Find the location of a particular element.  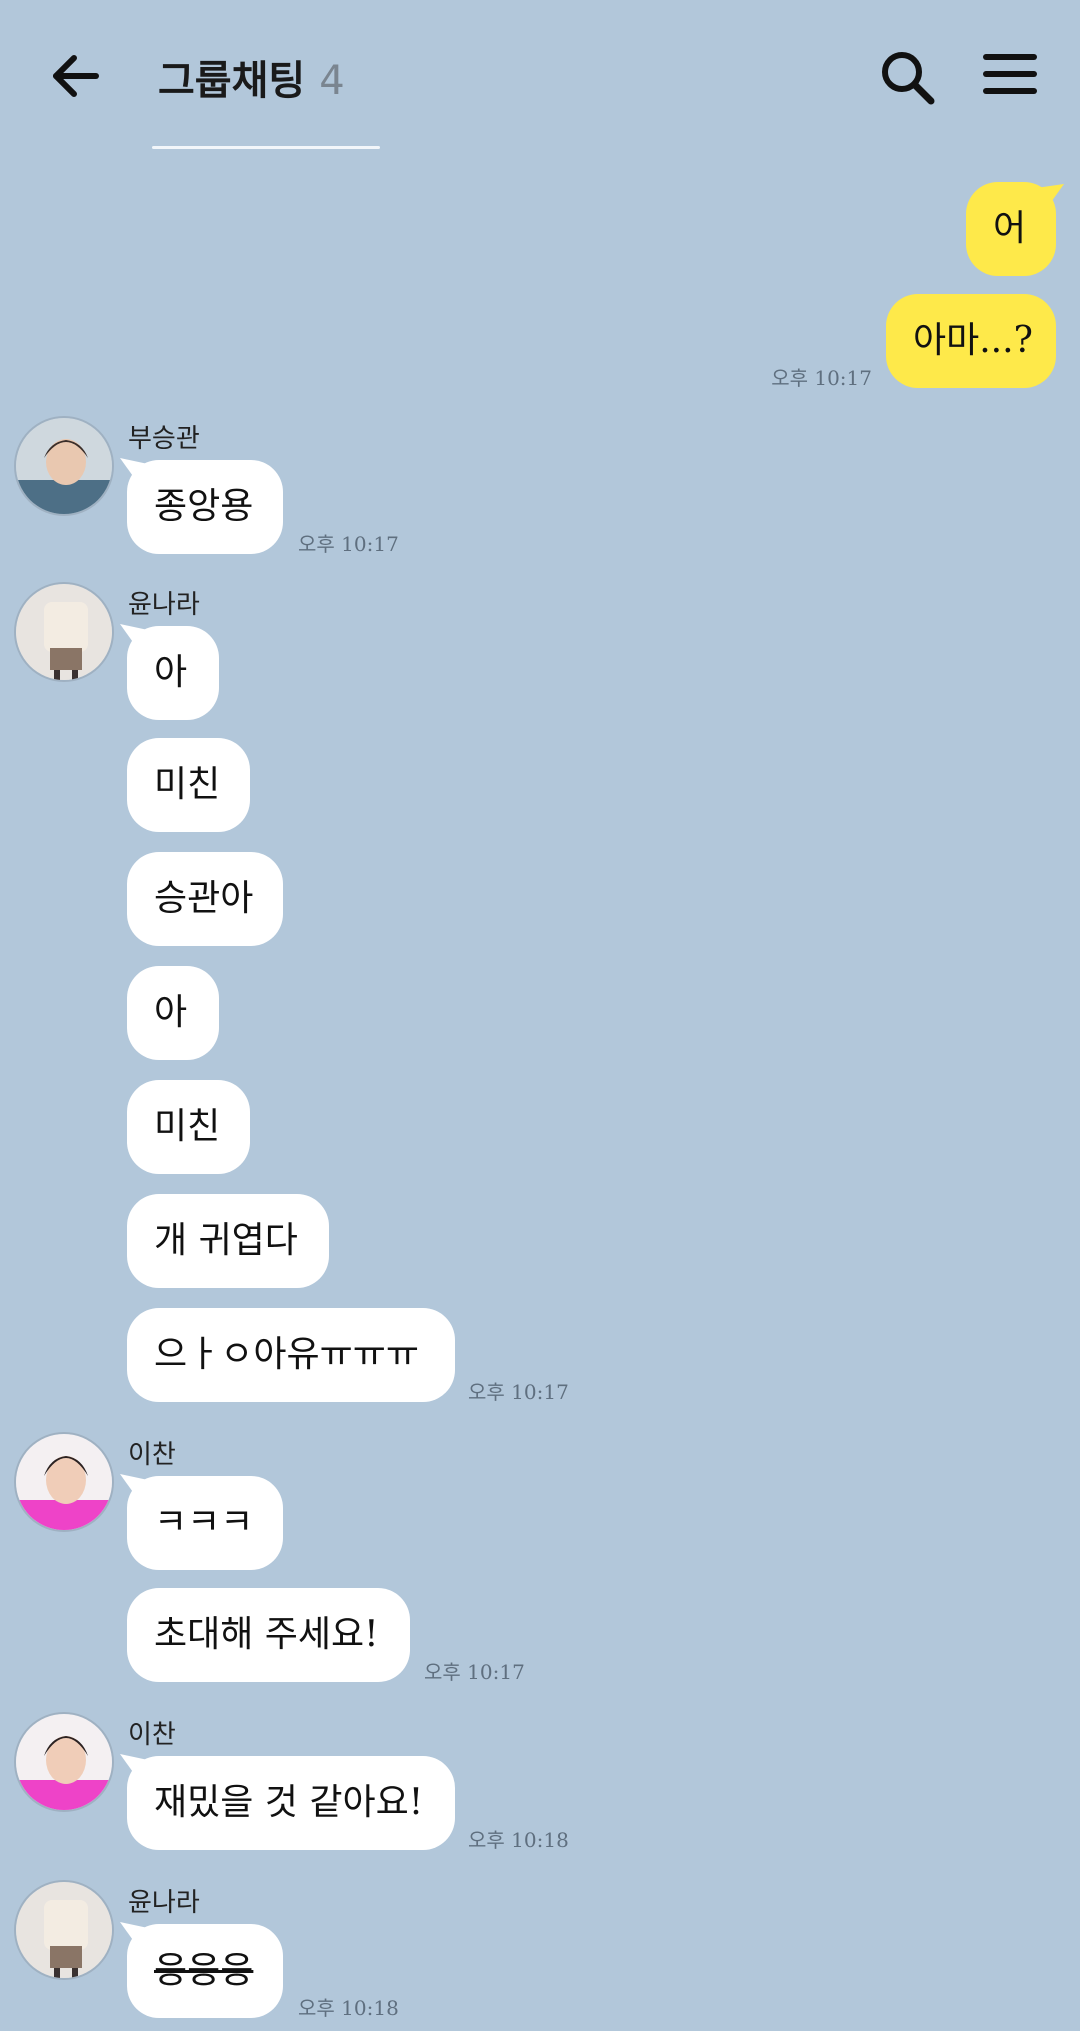

message-text: 응응응 is located at coordinates (204, 1970).